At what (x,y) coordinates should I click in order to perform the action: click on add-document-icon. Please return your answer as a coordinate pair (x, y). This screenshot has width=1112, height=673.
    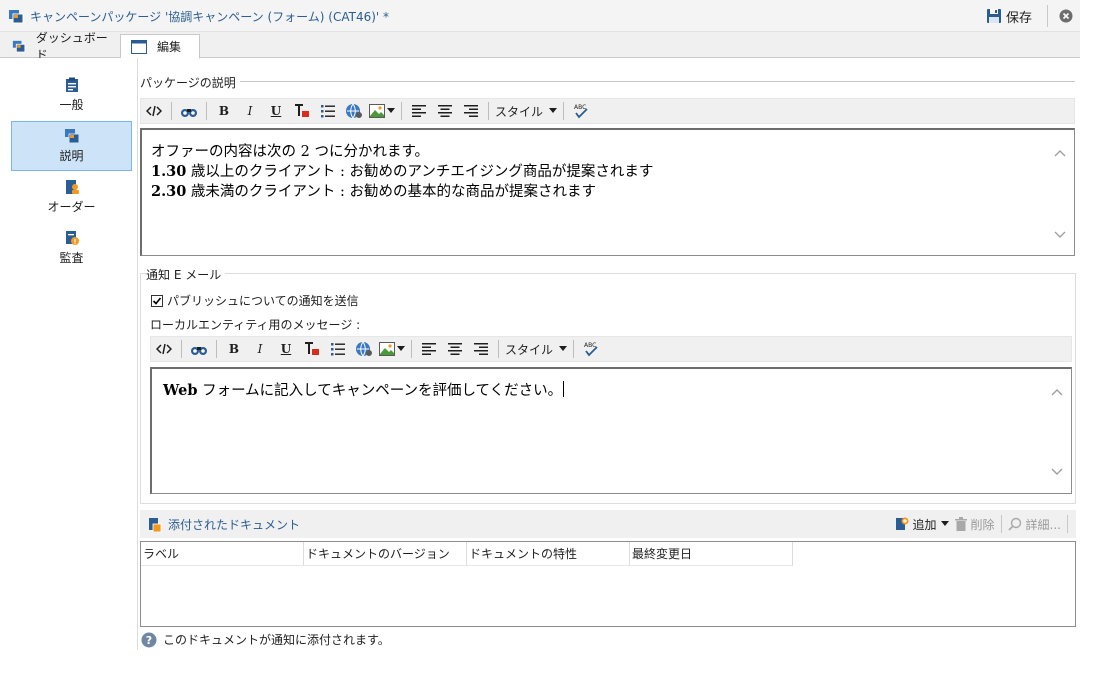
    Looking at the image, I should click on (902, 523).